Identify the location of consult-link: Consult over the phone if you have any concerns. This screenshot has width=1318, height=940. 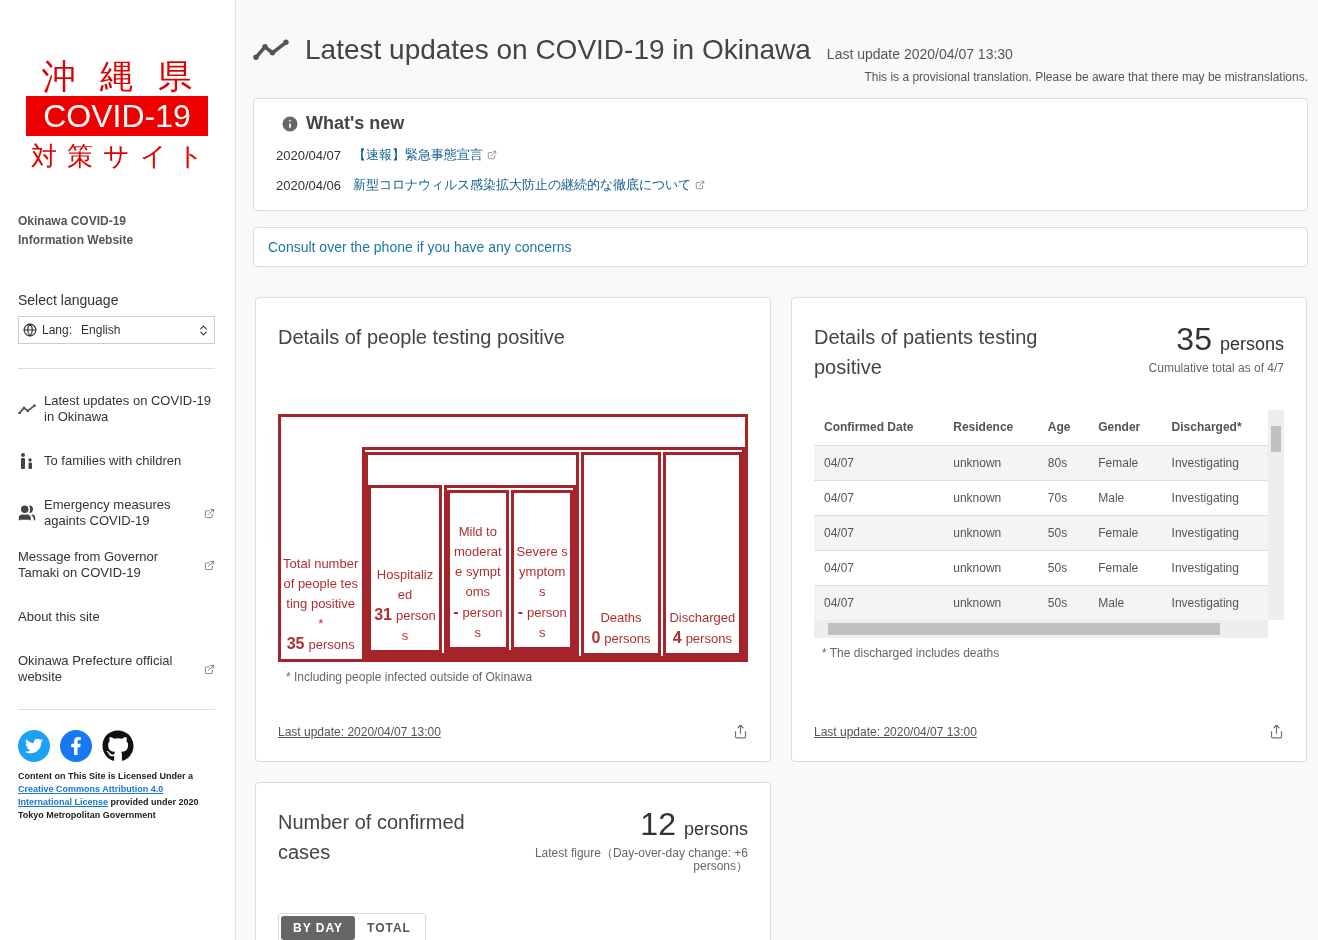
(420, 247).